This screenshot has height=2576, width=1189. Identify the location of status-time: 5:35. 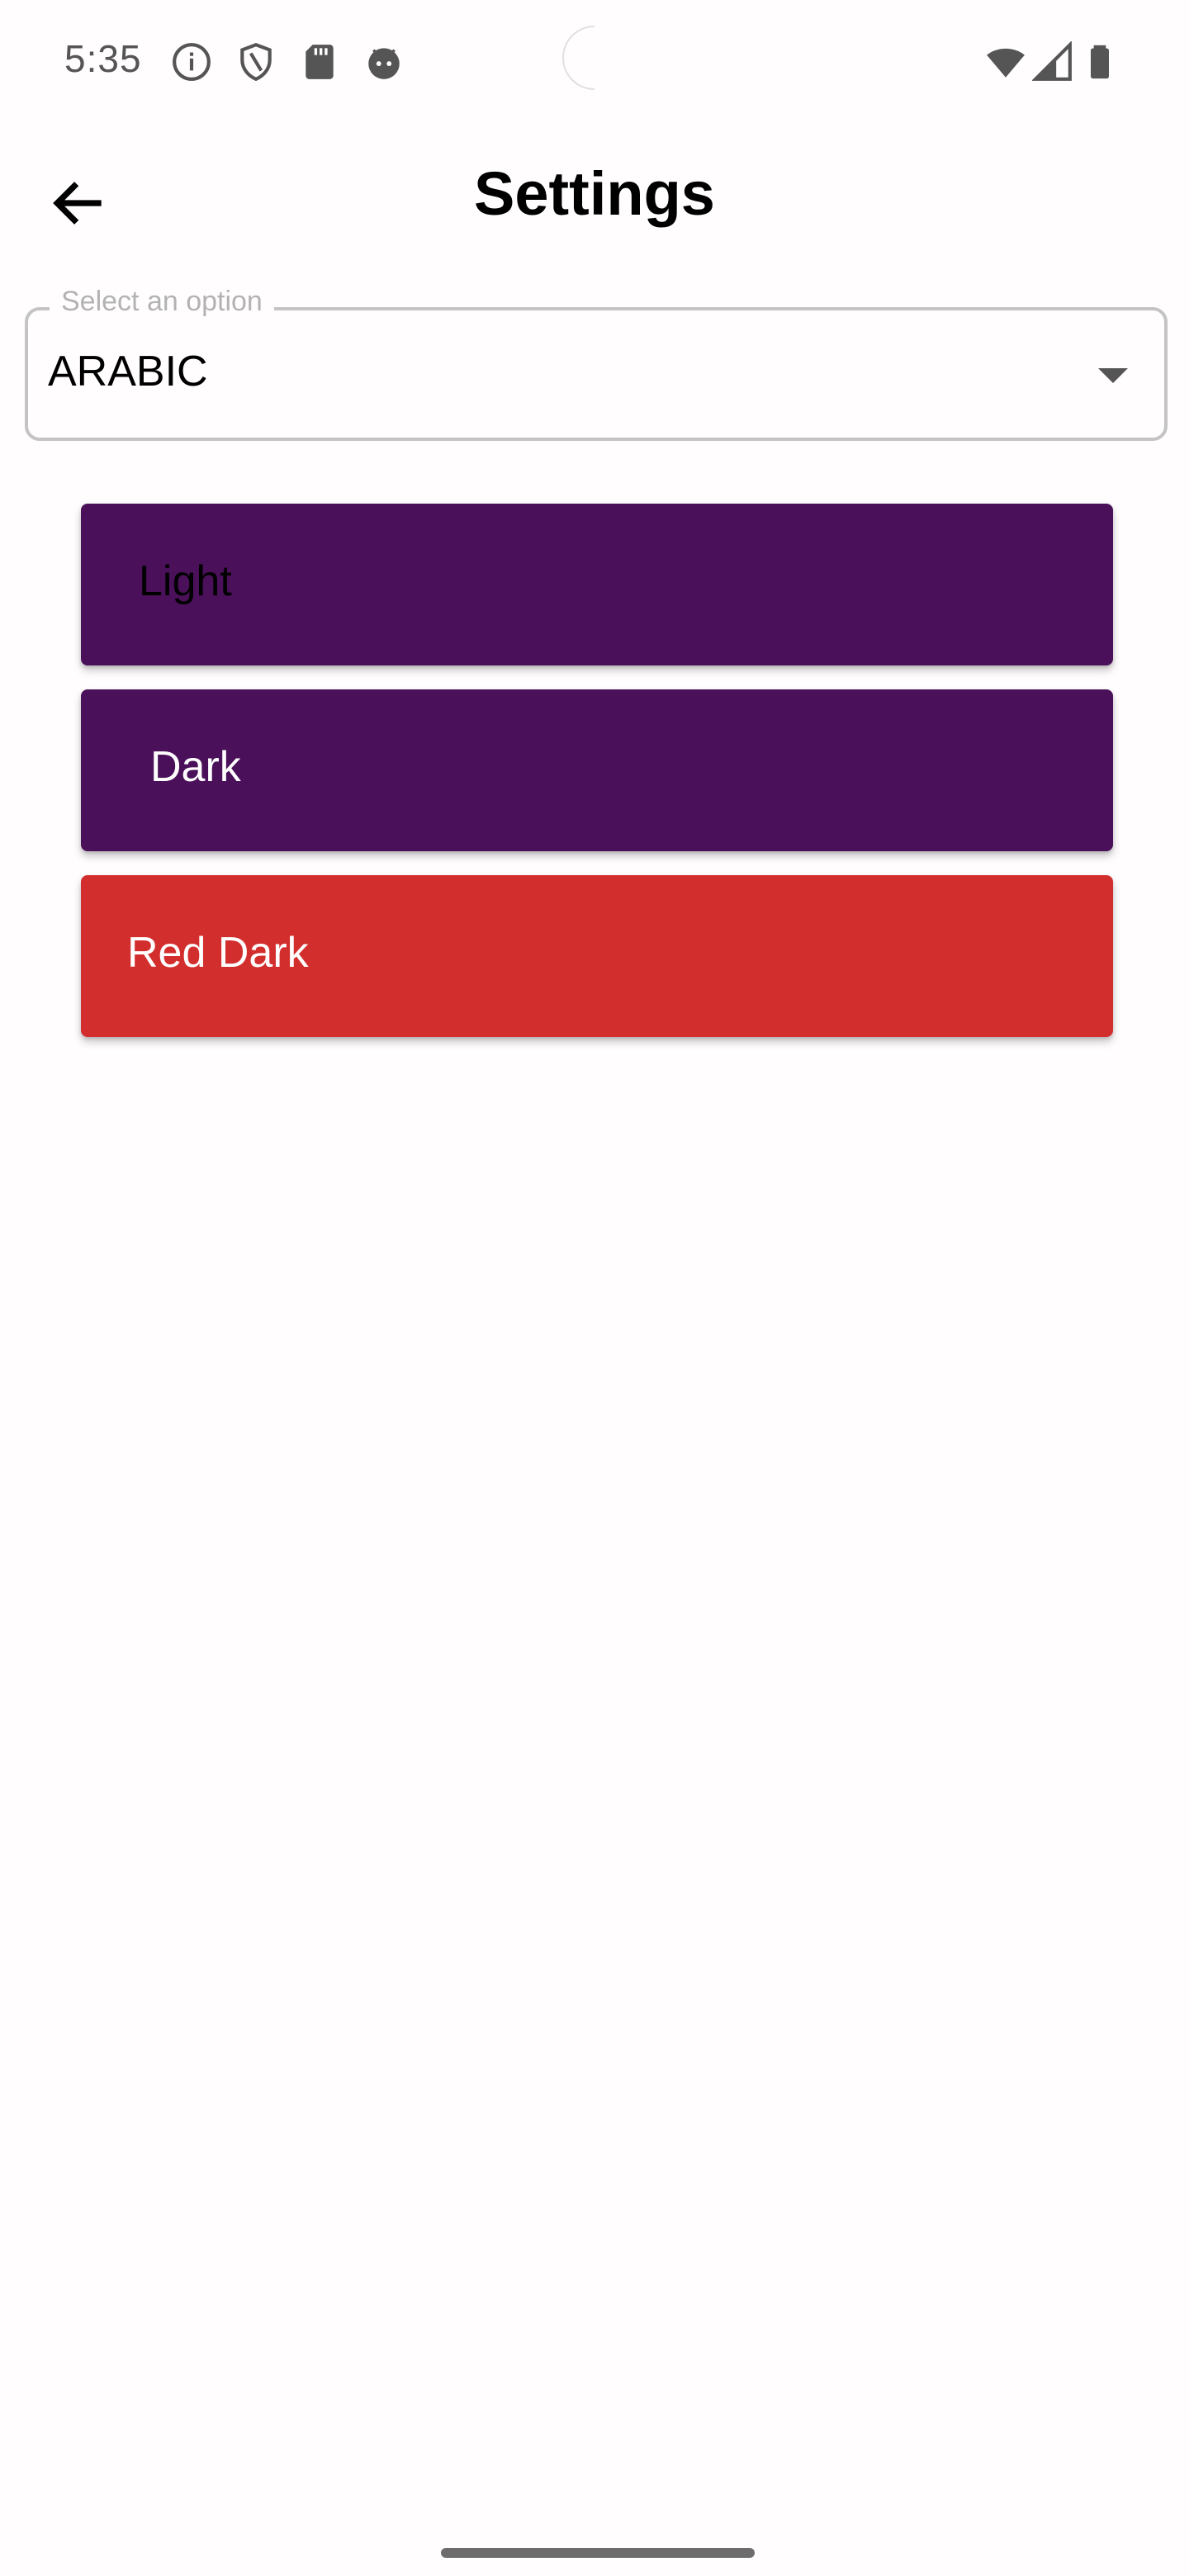
(103, 58).